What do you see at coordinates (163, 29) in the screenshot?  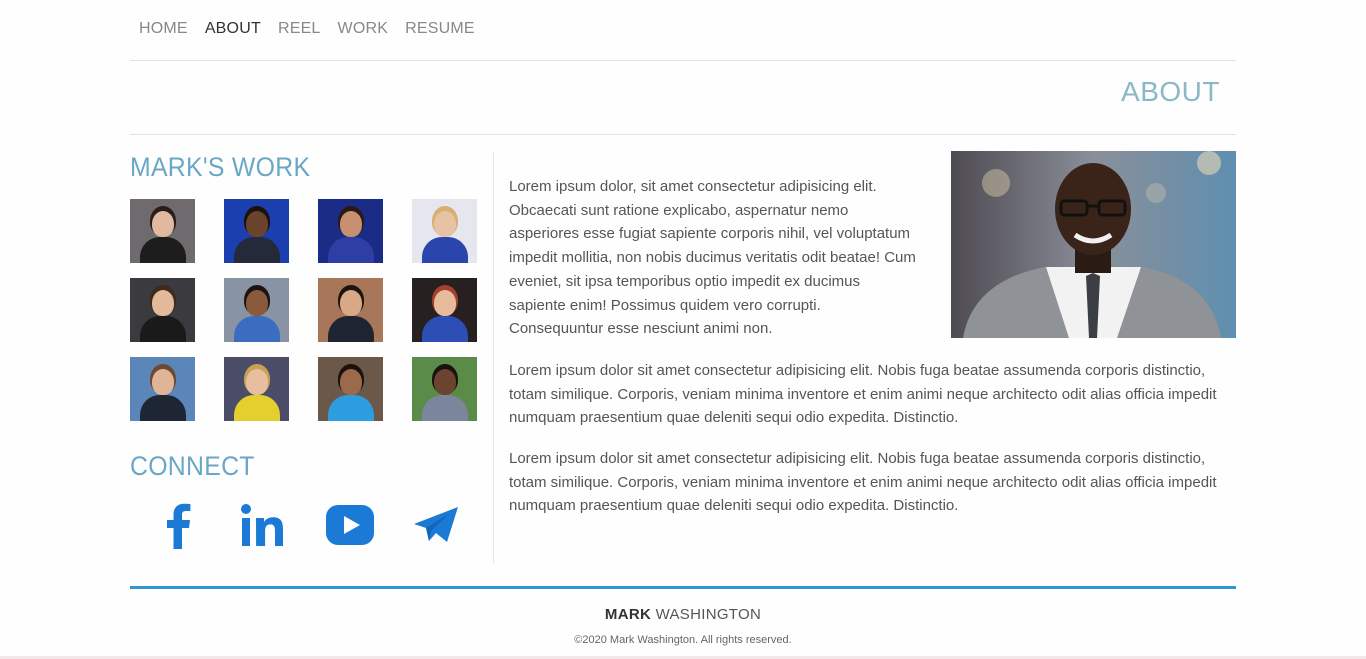 I see `nav-home: HOME` at bounding box center [163, 29].